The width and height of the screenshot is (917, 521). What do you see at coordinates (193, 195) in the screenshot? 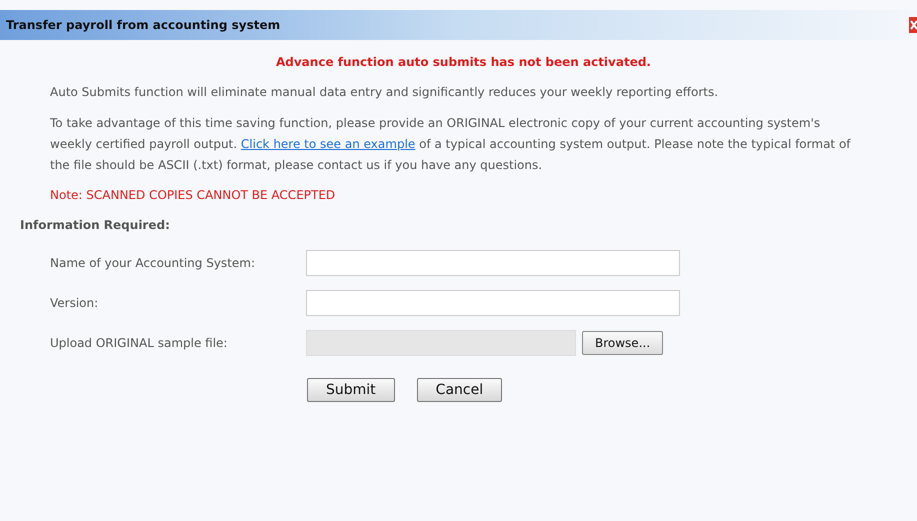
I see `scanned-copies-note: Note: SCANNED COPIES CANNOT BE ACCEPTED` at bounding box center [193, 195].